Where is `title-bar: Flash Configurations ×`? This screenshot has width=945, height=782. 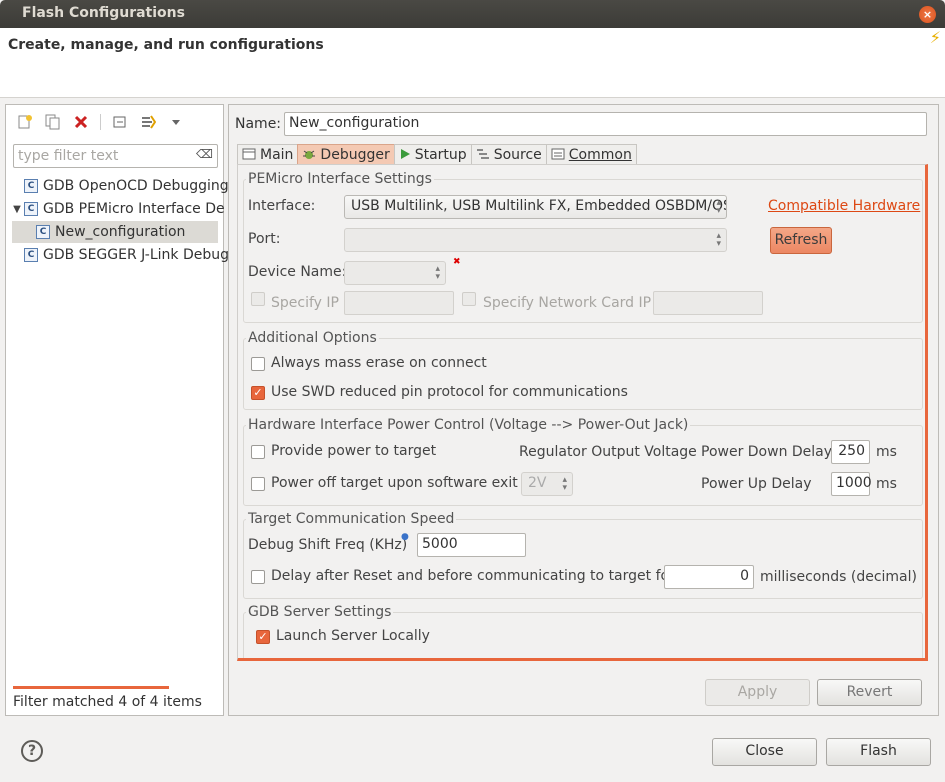
title-bar: Flash Configurations × is located at coordinates (472, 14).